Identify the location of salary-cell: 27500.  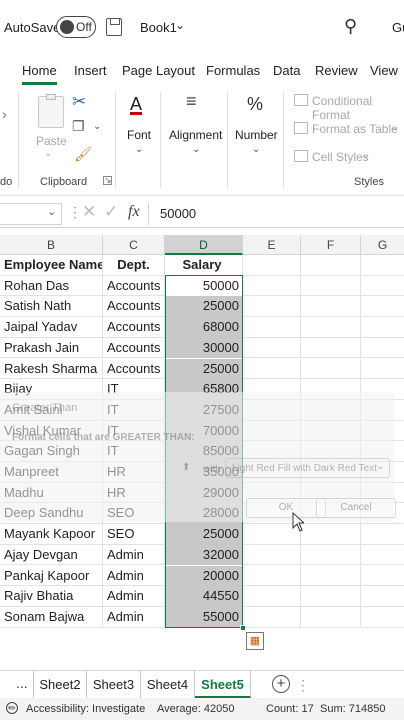
(204, 410).